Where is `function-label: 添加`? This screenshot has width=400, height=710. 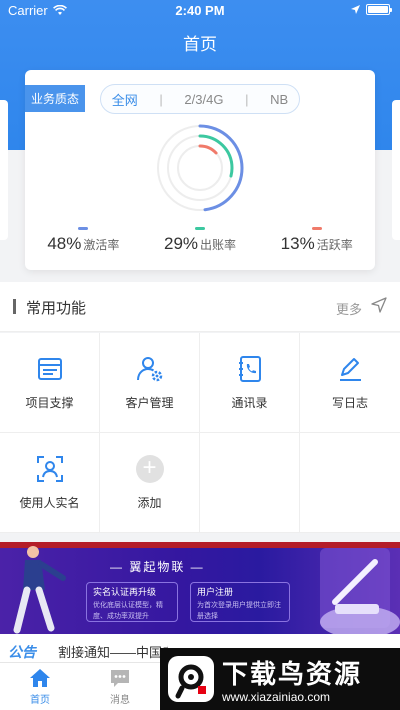
function-label: 添加 is located at coordinates (149, 503).